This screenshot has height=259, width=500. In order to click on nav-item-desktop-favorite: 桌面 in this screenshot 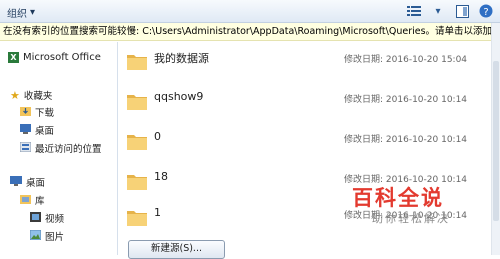, I will do `click(37, 130)`.